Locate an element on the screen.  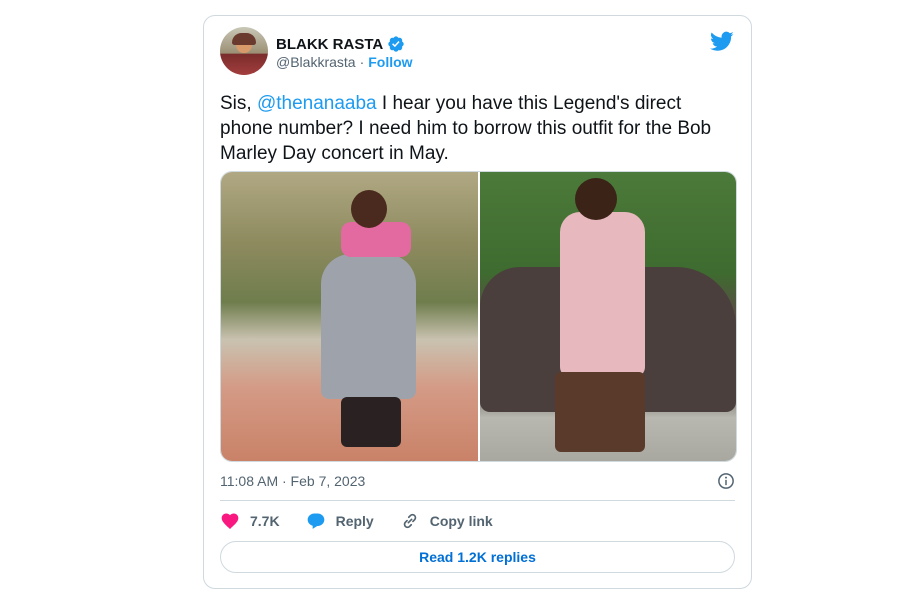
reply-label: Reply is located at coordinates (354, 521).